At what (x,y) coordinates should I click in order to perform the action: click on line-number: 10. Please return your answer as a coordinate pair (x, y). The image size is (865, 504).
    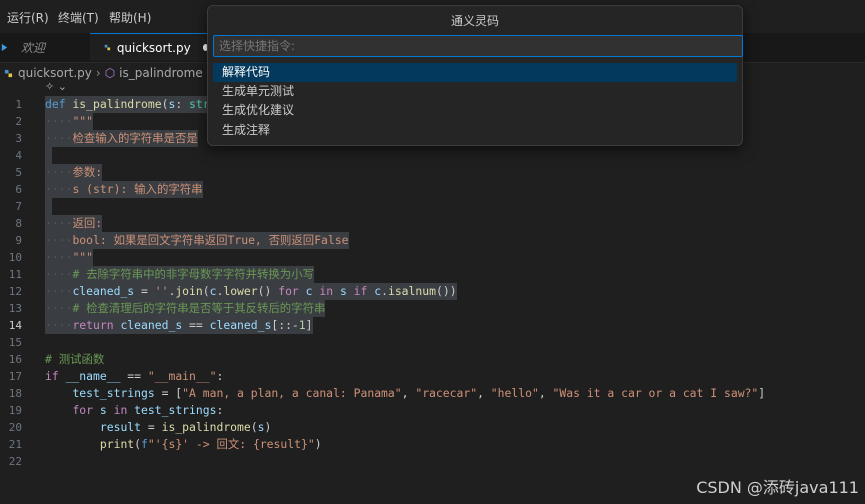
    Looking at the image, I should click on (15, 257).